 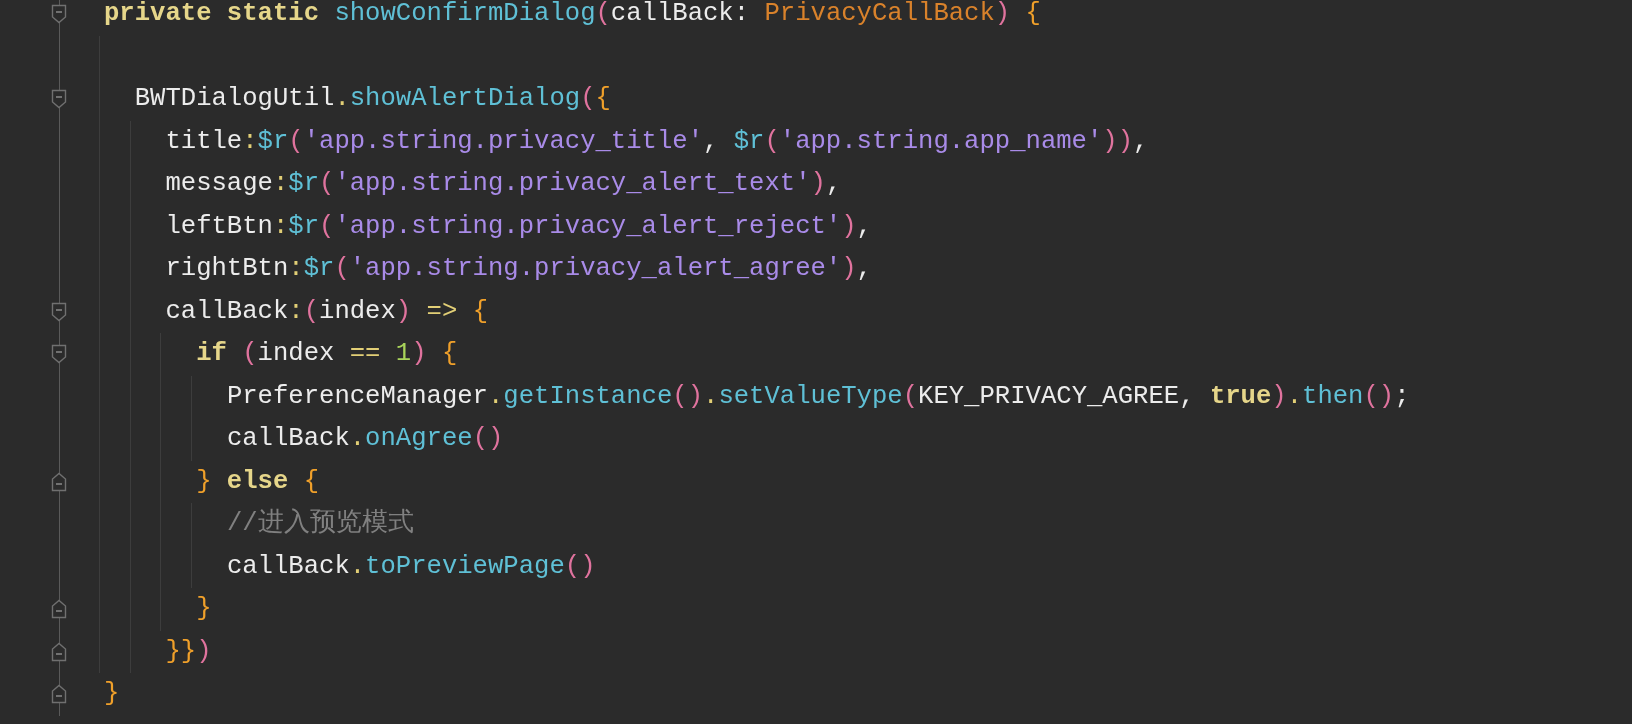 What do you see at coordinates (372, 99) in the screenshot?
I see `code-line: BWTDialogUtil.showAlertDialog({` at bounding box center [372, 99].